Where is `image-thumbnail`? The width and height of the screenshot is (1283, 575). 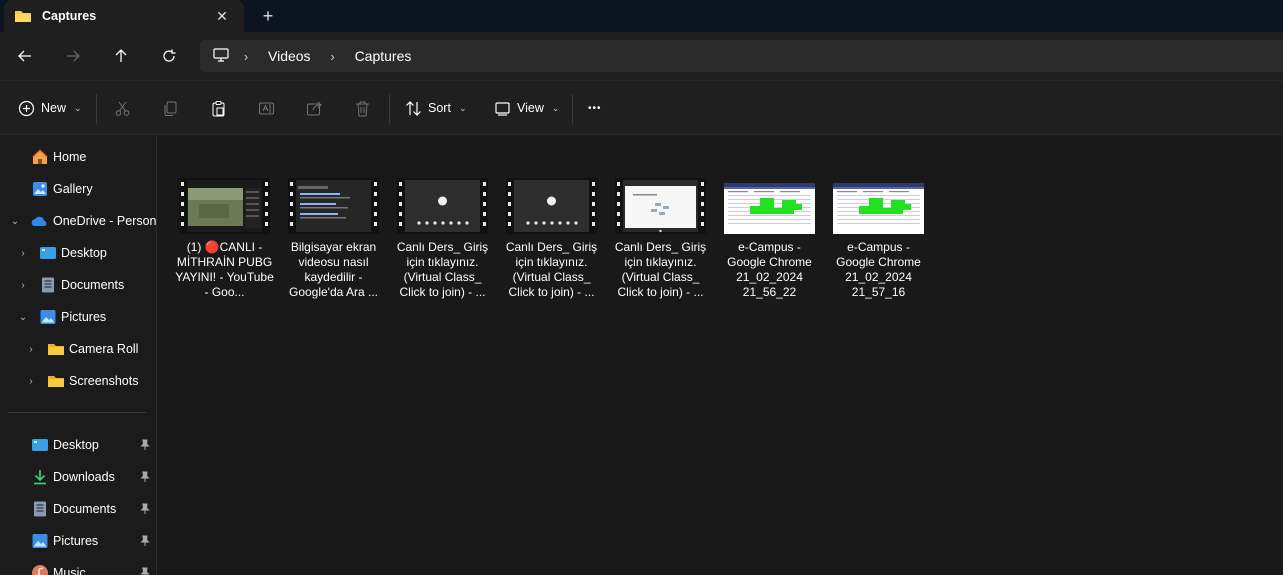 image-thumbnail is located at coordinates (769, 208).